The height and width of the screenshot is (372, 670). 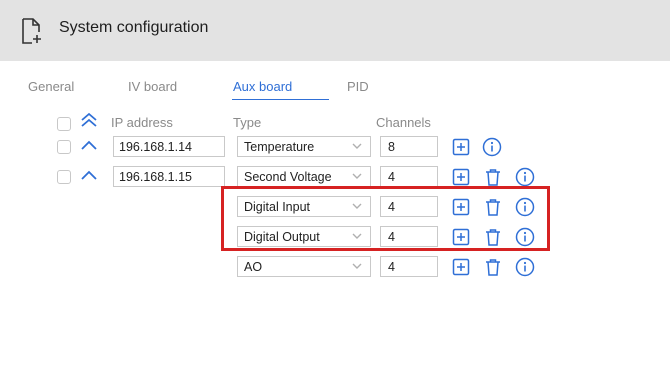 What do you see at coordinates (169, 176) in the screenshot?
I see `ip-address-input: 196.168.1.15` at bounding box center [169, 176].